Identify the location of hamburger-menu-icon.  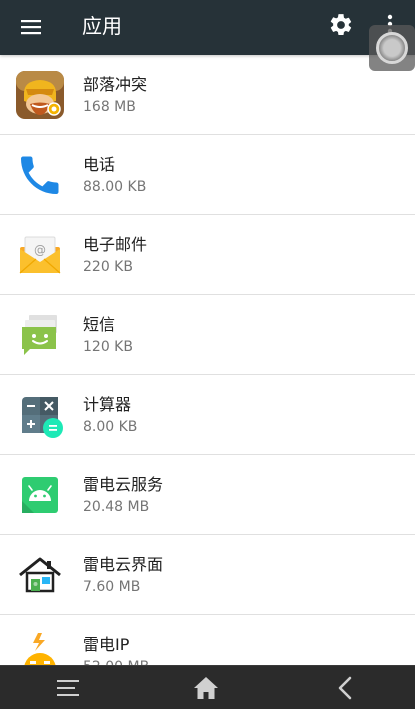
(31, 27).